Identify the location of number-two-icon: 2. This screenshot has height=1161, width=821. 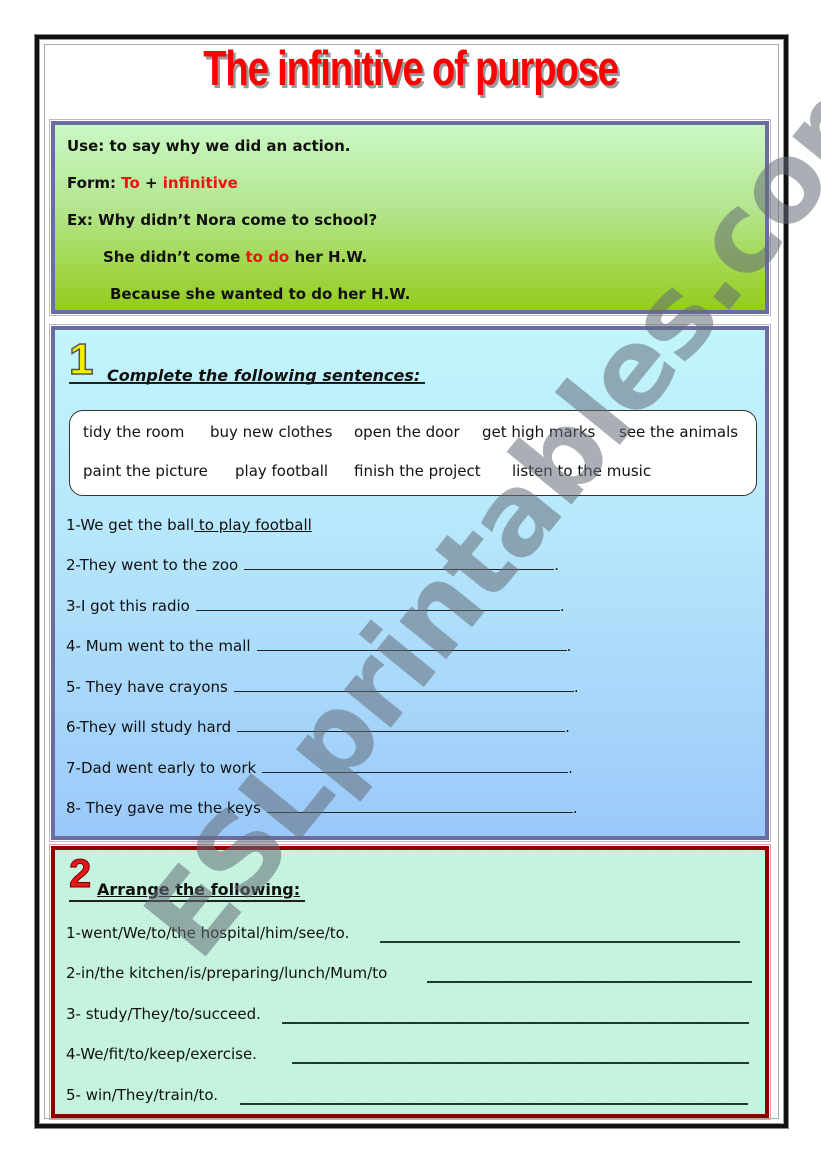
(80, 874).